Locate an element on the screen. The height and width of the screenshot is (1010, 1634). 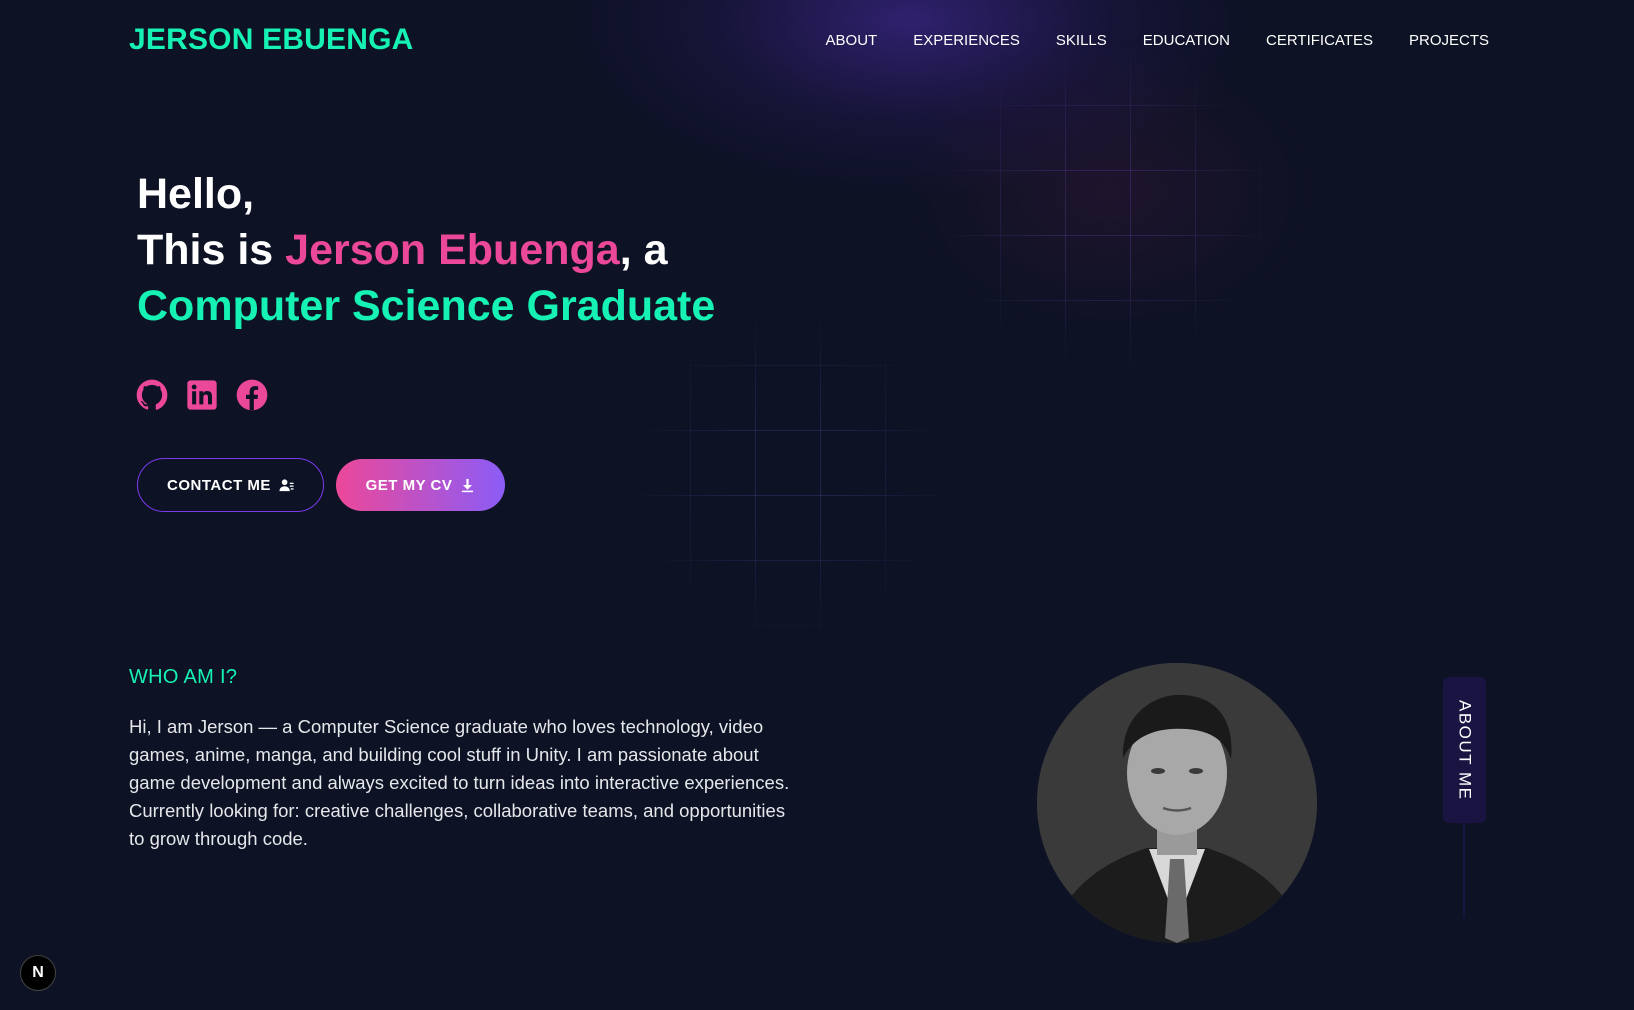
about-me-tab-label: ABOUT ME is located at coordinates (1465, 750).